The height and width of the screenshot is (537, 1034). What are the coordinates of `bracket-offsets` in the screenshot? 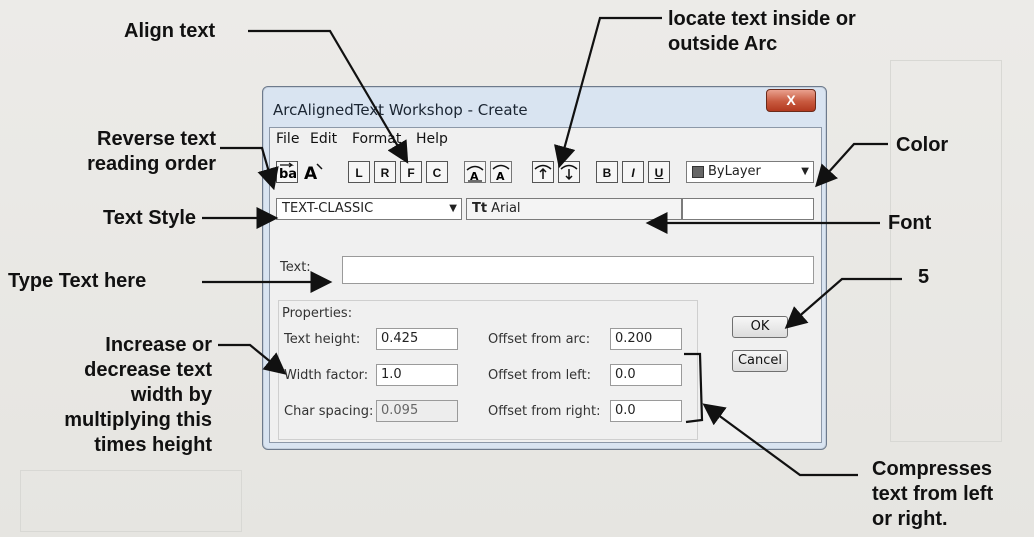 It's located at (694, 388).